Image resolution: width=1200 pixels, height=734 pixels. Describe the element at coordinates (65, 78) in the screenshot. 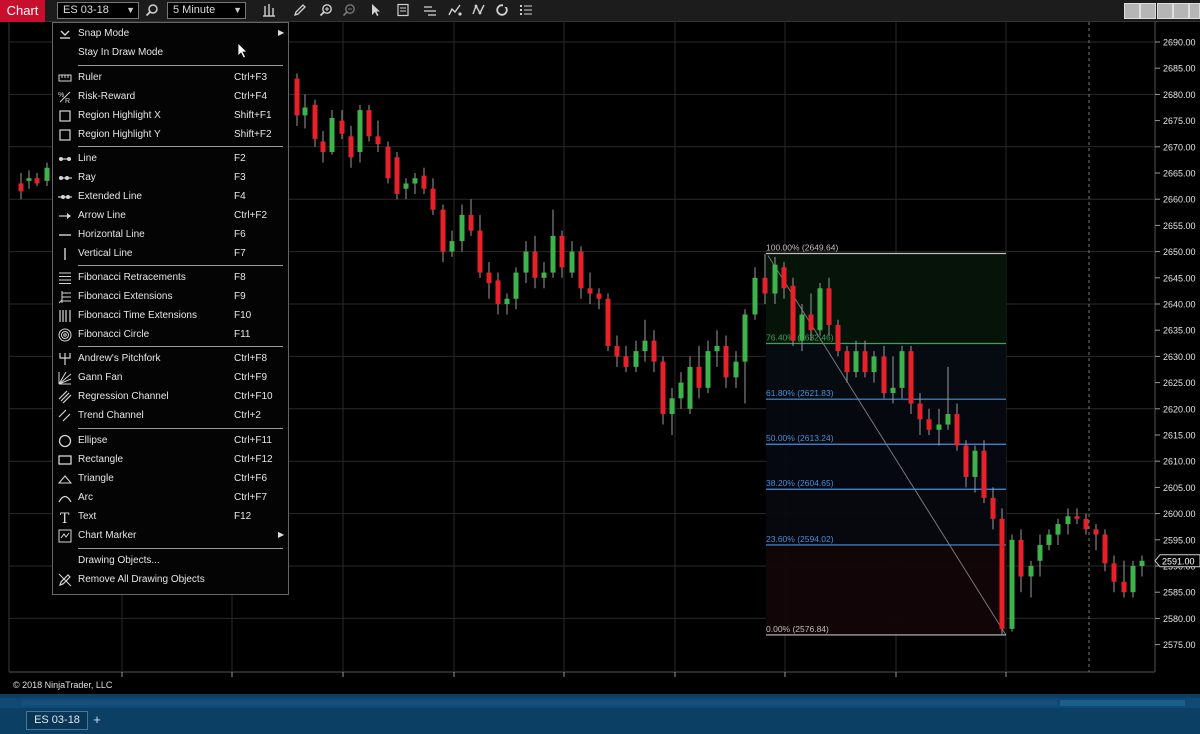

I see `ruler-icon` at that location.